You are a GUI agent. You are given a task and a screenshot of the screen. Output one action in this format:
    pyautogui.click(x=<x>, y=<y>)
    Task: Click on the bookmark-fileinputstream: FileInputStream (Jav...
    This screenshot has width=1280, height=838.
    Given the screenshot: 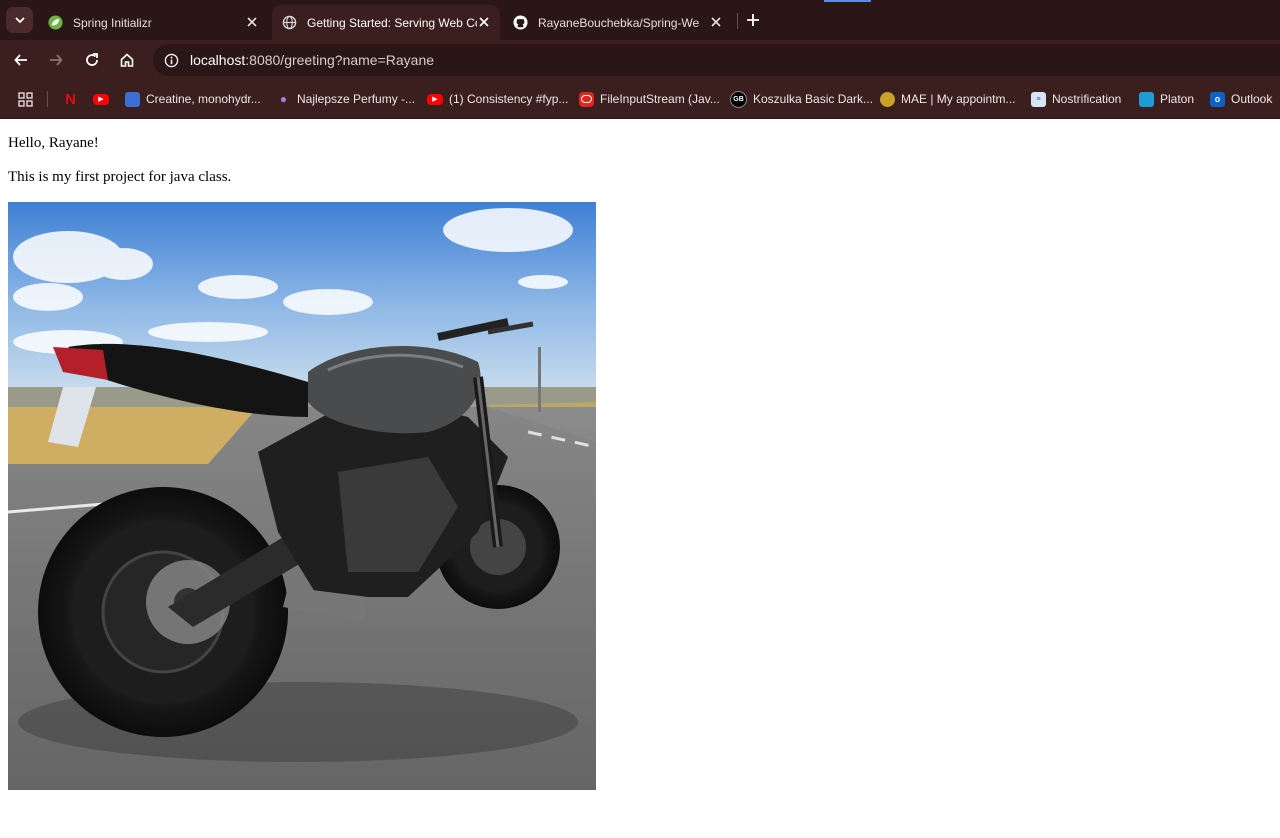 What is the action you would take?
    pyautogui.click(x=649, y=99)
    